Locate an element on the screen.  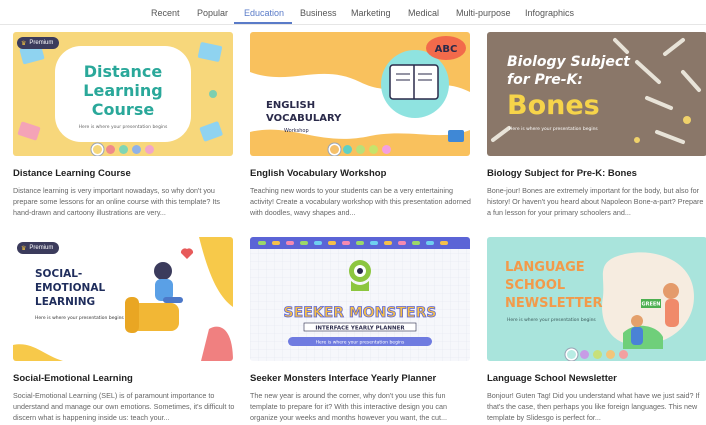
template-title: Biology Subject for Pre-K: Bones is located at coordinates (562, 173).